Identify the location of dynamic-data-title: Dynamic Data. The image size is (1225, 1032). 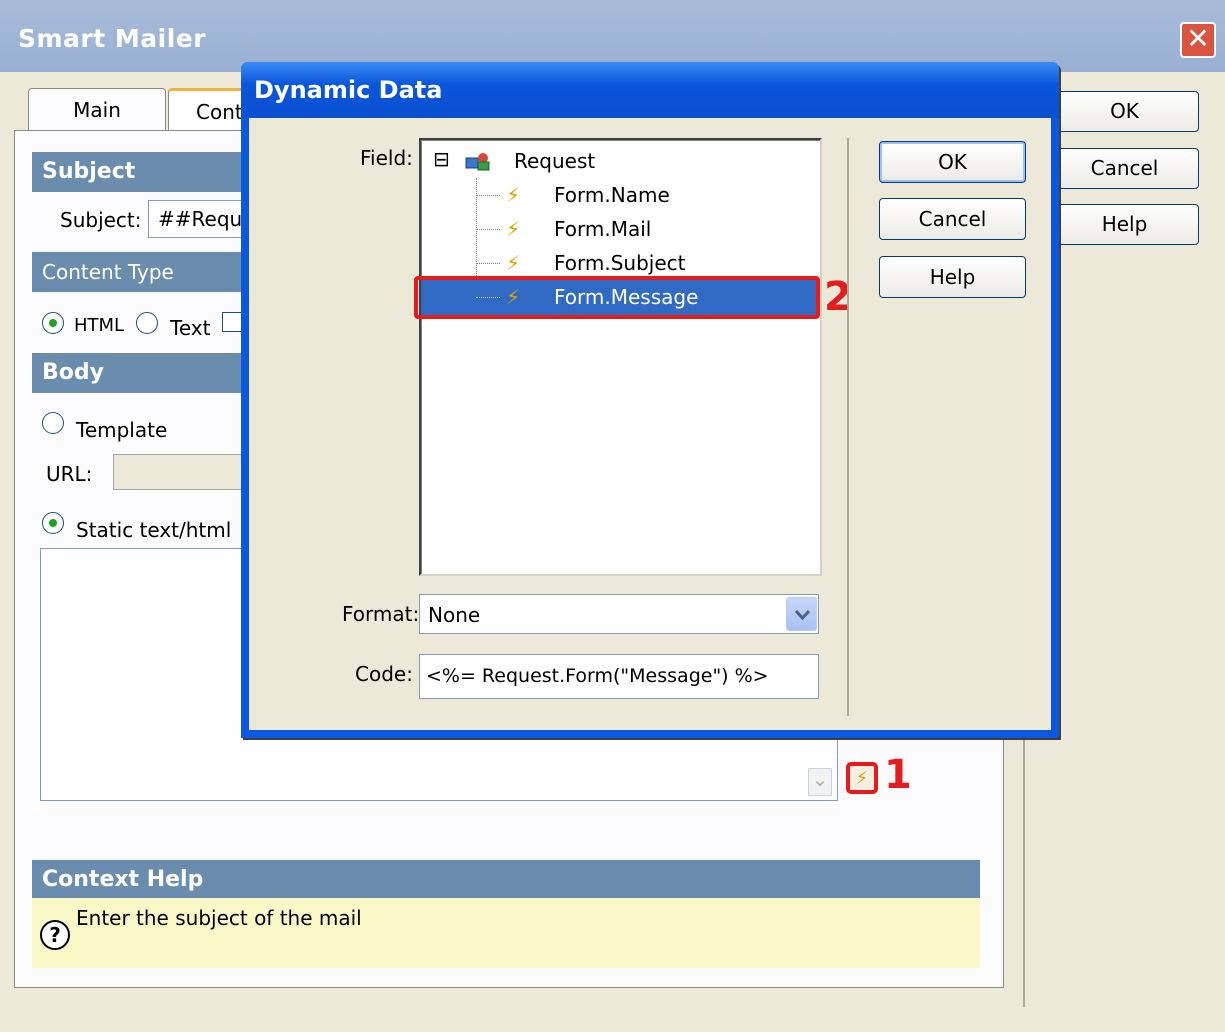
(348, 90).